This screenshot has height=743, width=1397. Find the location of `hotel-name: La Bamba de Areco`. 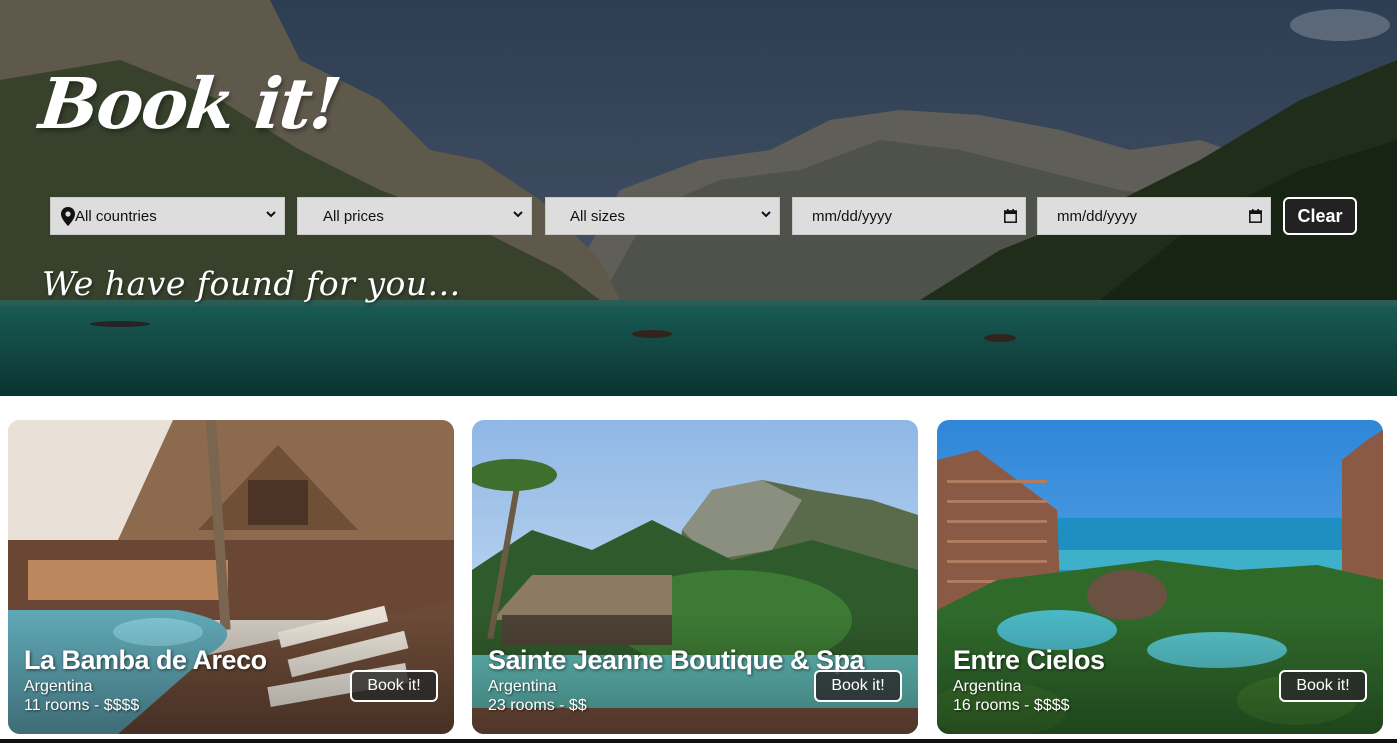

hotel-name: La Bamba de Areco is located at coordinates (145, 660).